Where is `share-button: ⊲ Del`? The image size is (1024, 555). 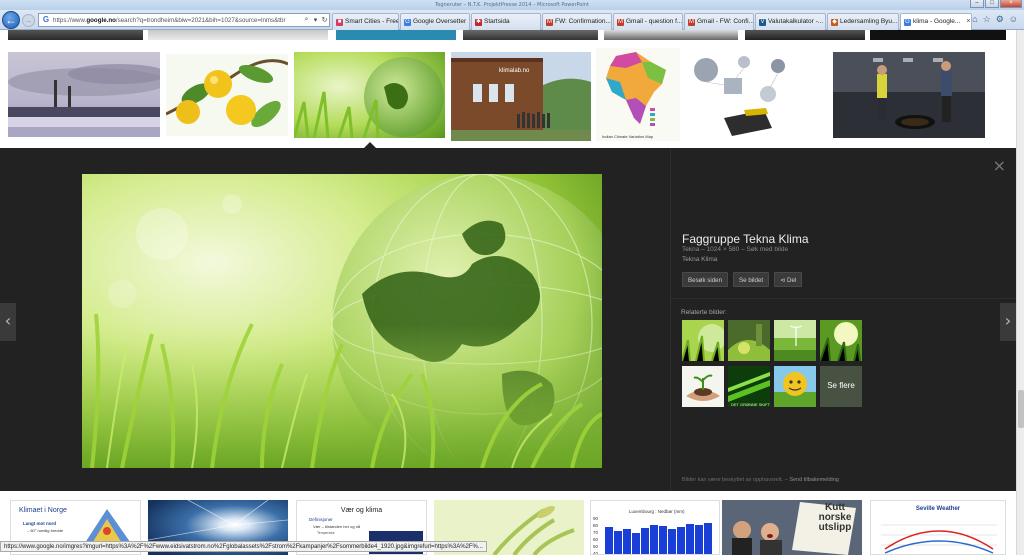 share-button: ⊲ Del is located at coordinates (788, 279).